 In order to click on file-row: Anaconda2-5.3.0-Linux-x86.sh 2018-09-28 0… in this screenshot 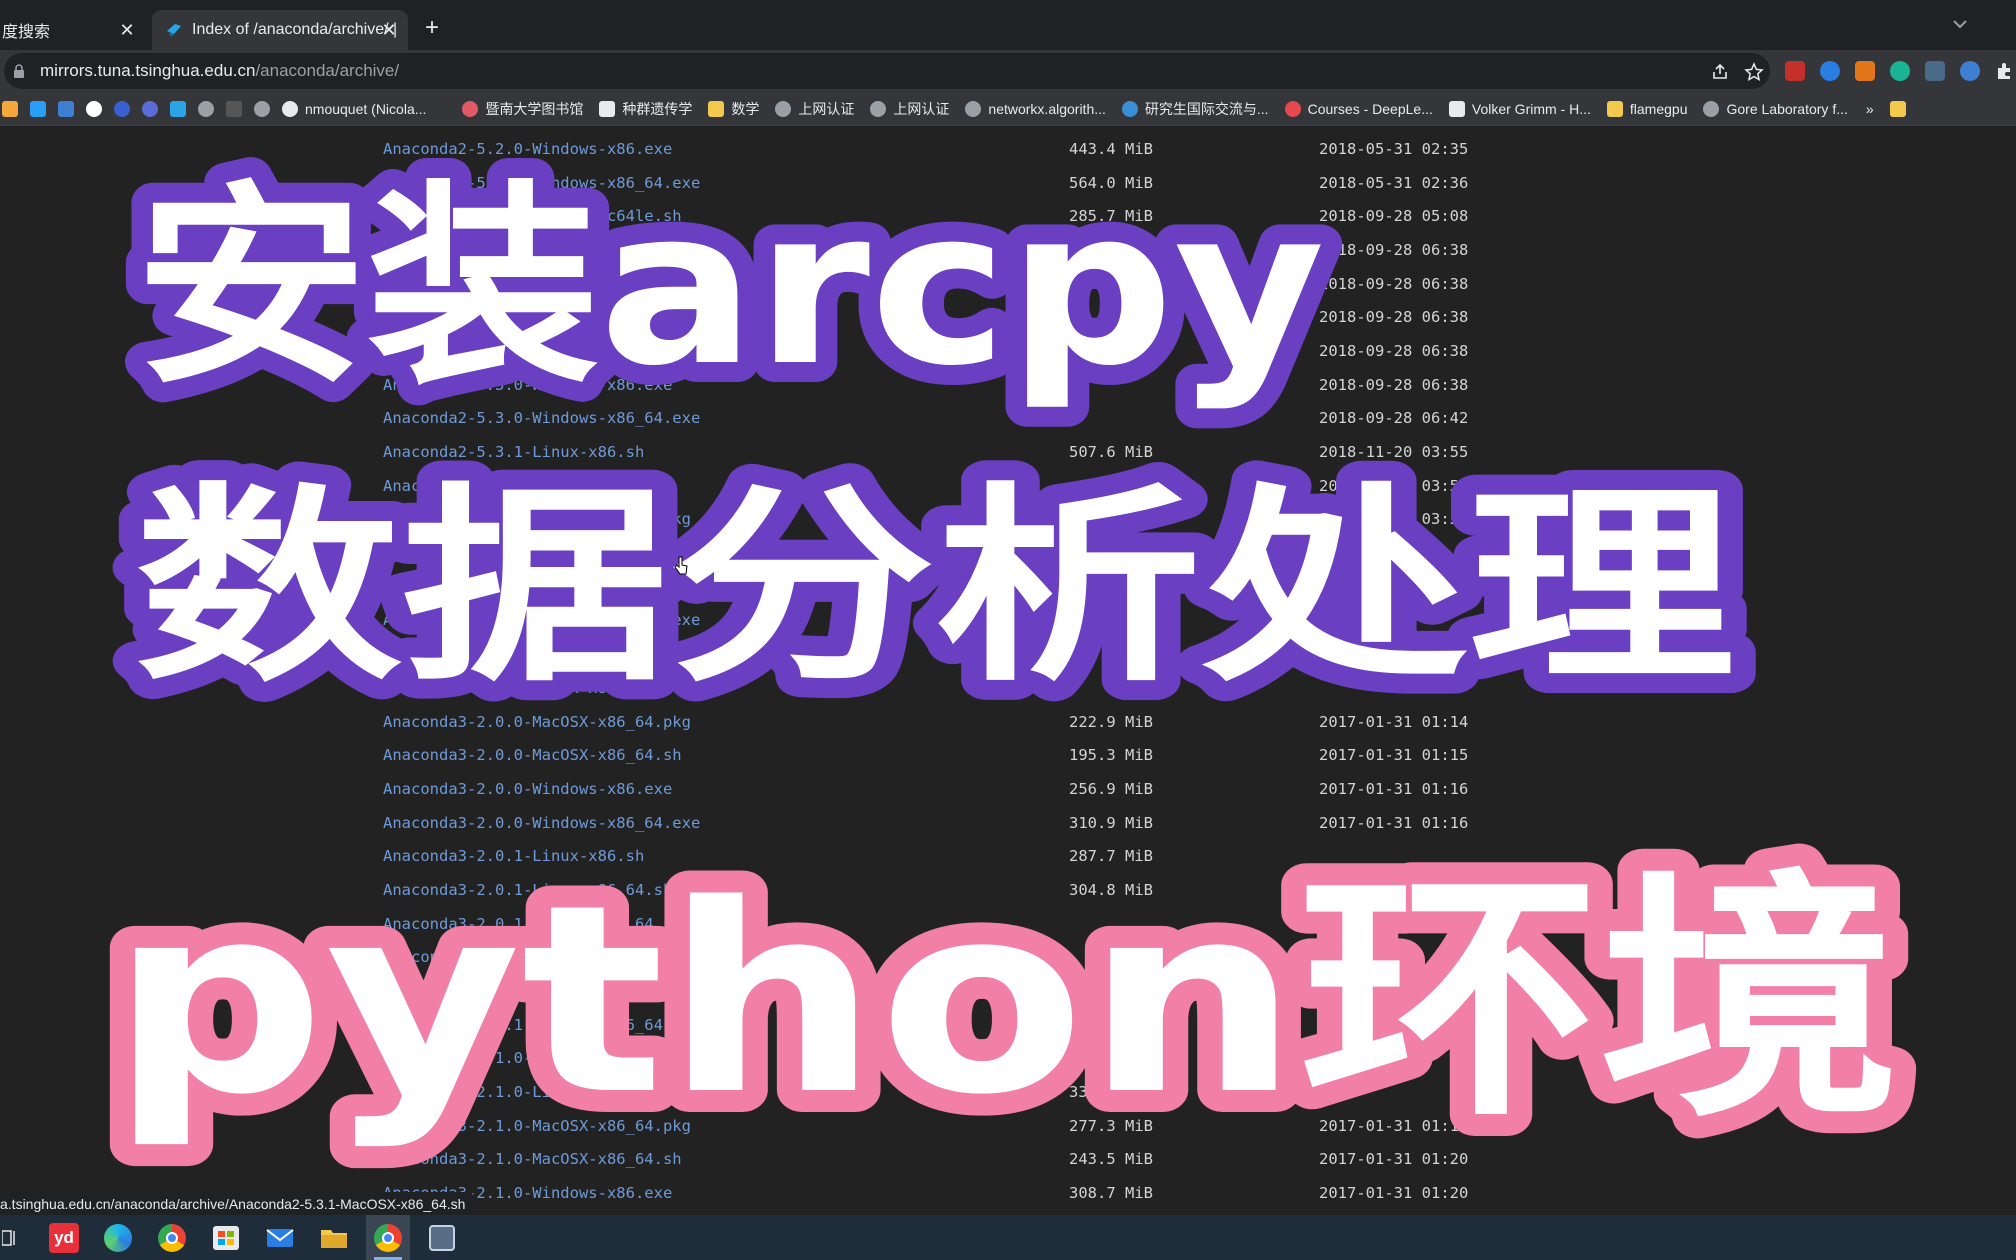, I will do `click(925, 250)`.